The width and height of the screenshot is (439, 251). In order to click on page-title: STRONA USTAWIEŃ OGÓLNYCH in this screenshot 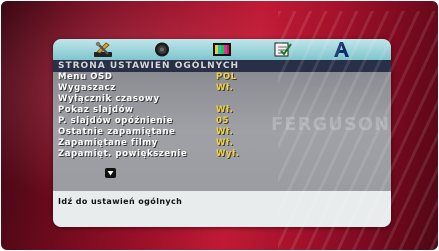, I will do `click(222, 66)`.